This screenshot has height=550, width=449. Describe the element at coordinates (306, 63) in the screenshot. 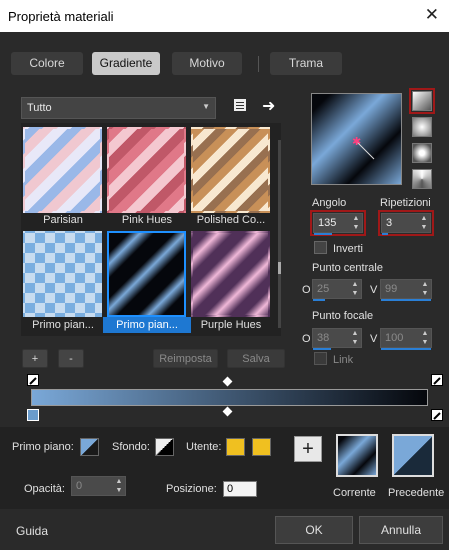

I see `tab-trama: Trama` at that location.